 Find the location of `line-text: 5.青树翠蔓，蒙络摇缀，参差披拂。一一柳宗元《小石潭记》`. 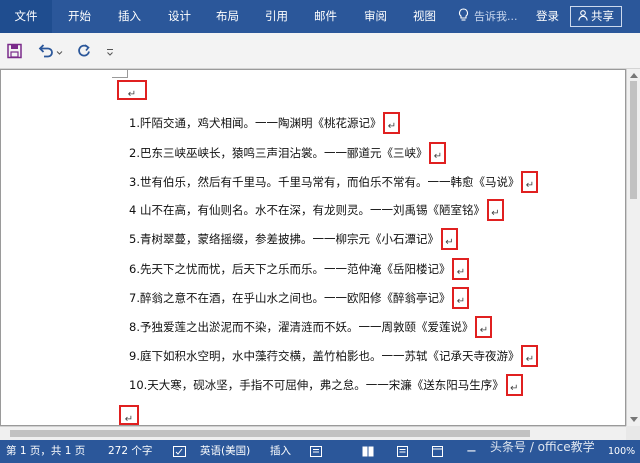

line-text: 5.青树翠蔓，蒙络摇缀，参差披拂。一一柳宗元《小石潭记》 is located at coordinates (284, 239).